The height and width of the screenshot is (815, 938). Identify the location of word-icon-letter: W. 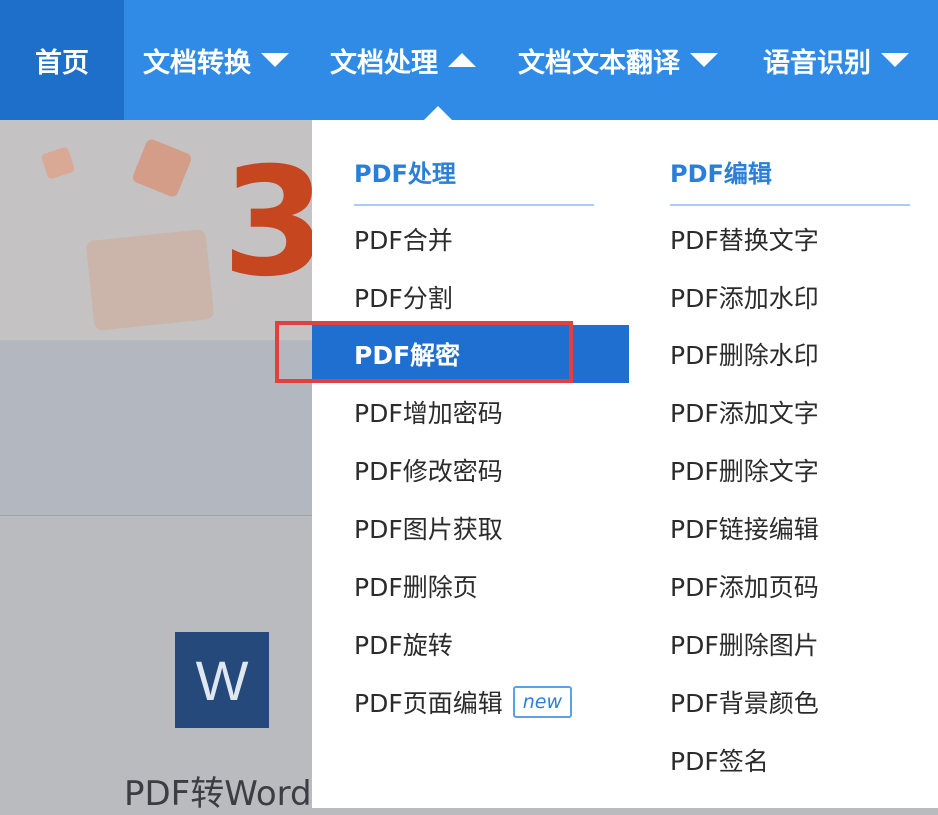
(222, 680).